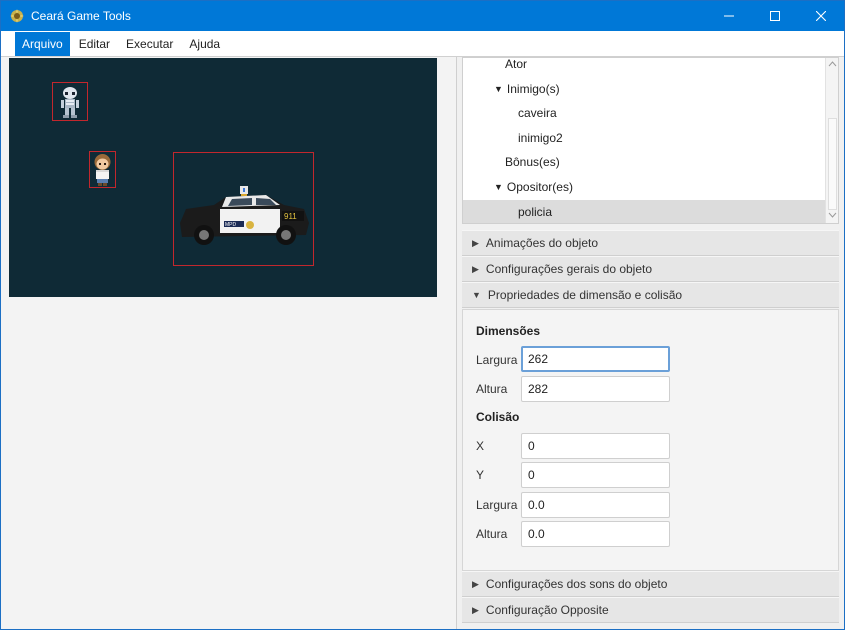 This screenshot has width=845, height=630. I want to click on girl-sprite-icon, so click(102, 170).